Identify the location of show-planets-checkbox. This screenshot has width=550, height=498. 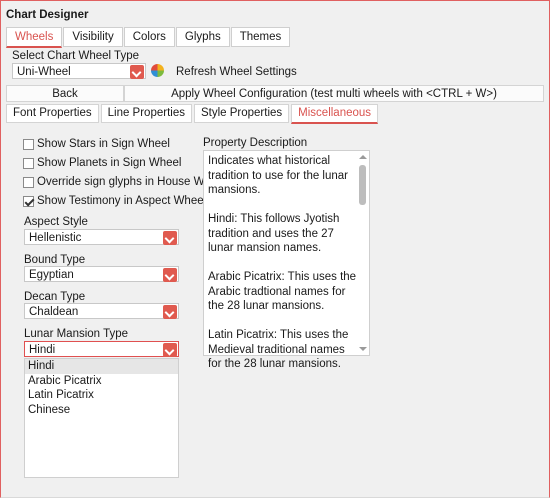
(28, 163).